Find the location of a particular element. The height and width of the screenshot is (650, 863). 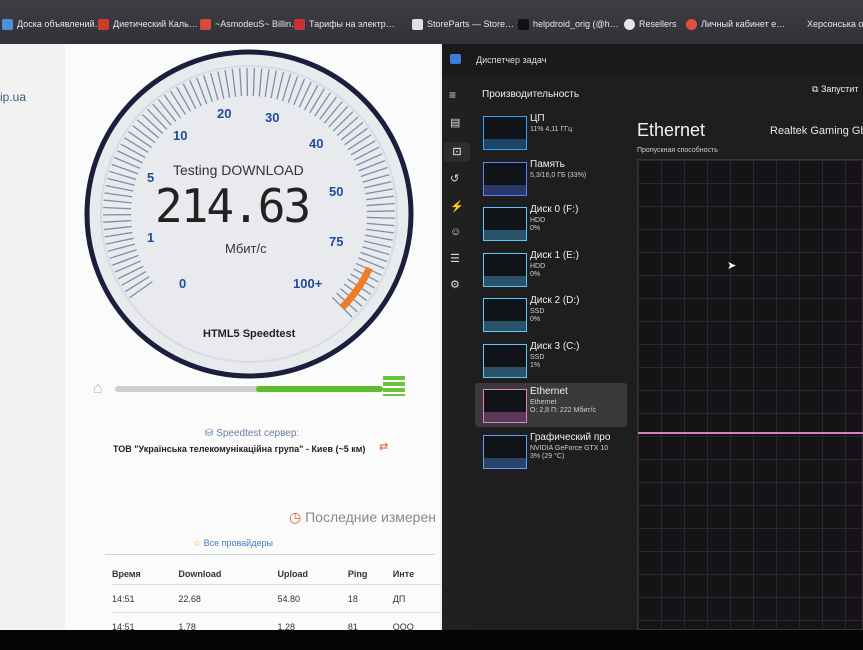

table-cell: ООО is located at coordinates (403, 625).